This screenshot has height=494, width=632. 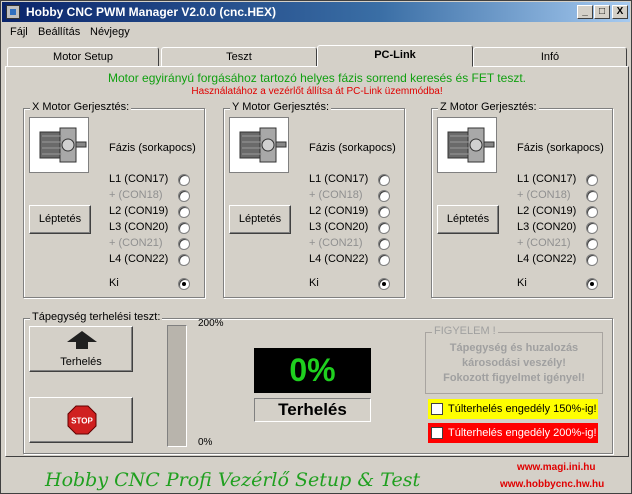 What do you see at coordinates (550, 57) in the screenshot?
I see `tab-info: Infó` at bounding box center [550, 57].